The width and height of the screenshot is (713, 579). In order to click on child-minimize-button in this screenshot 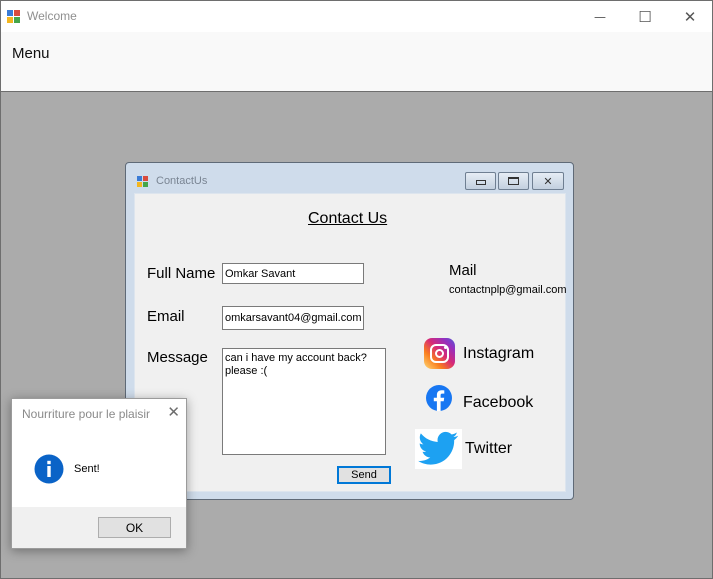, I will do `click(480, 181)`.